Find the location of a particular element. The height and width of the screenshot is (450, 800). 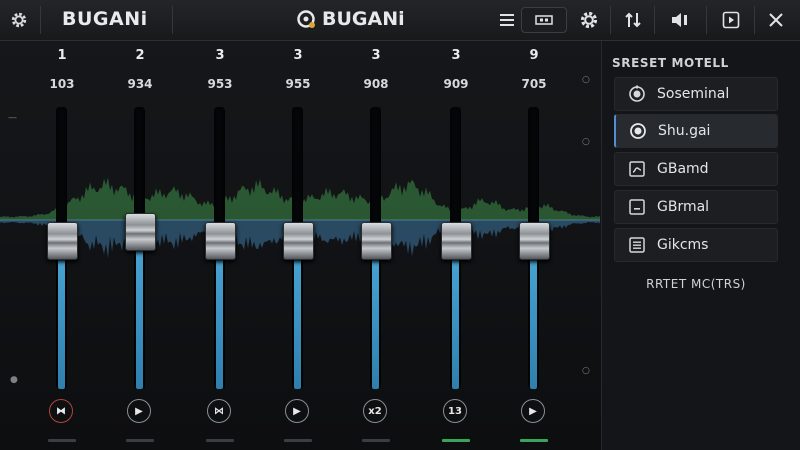

band-column: 3 909 13 is located at coordinates (456, 245).